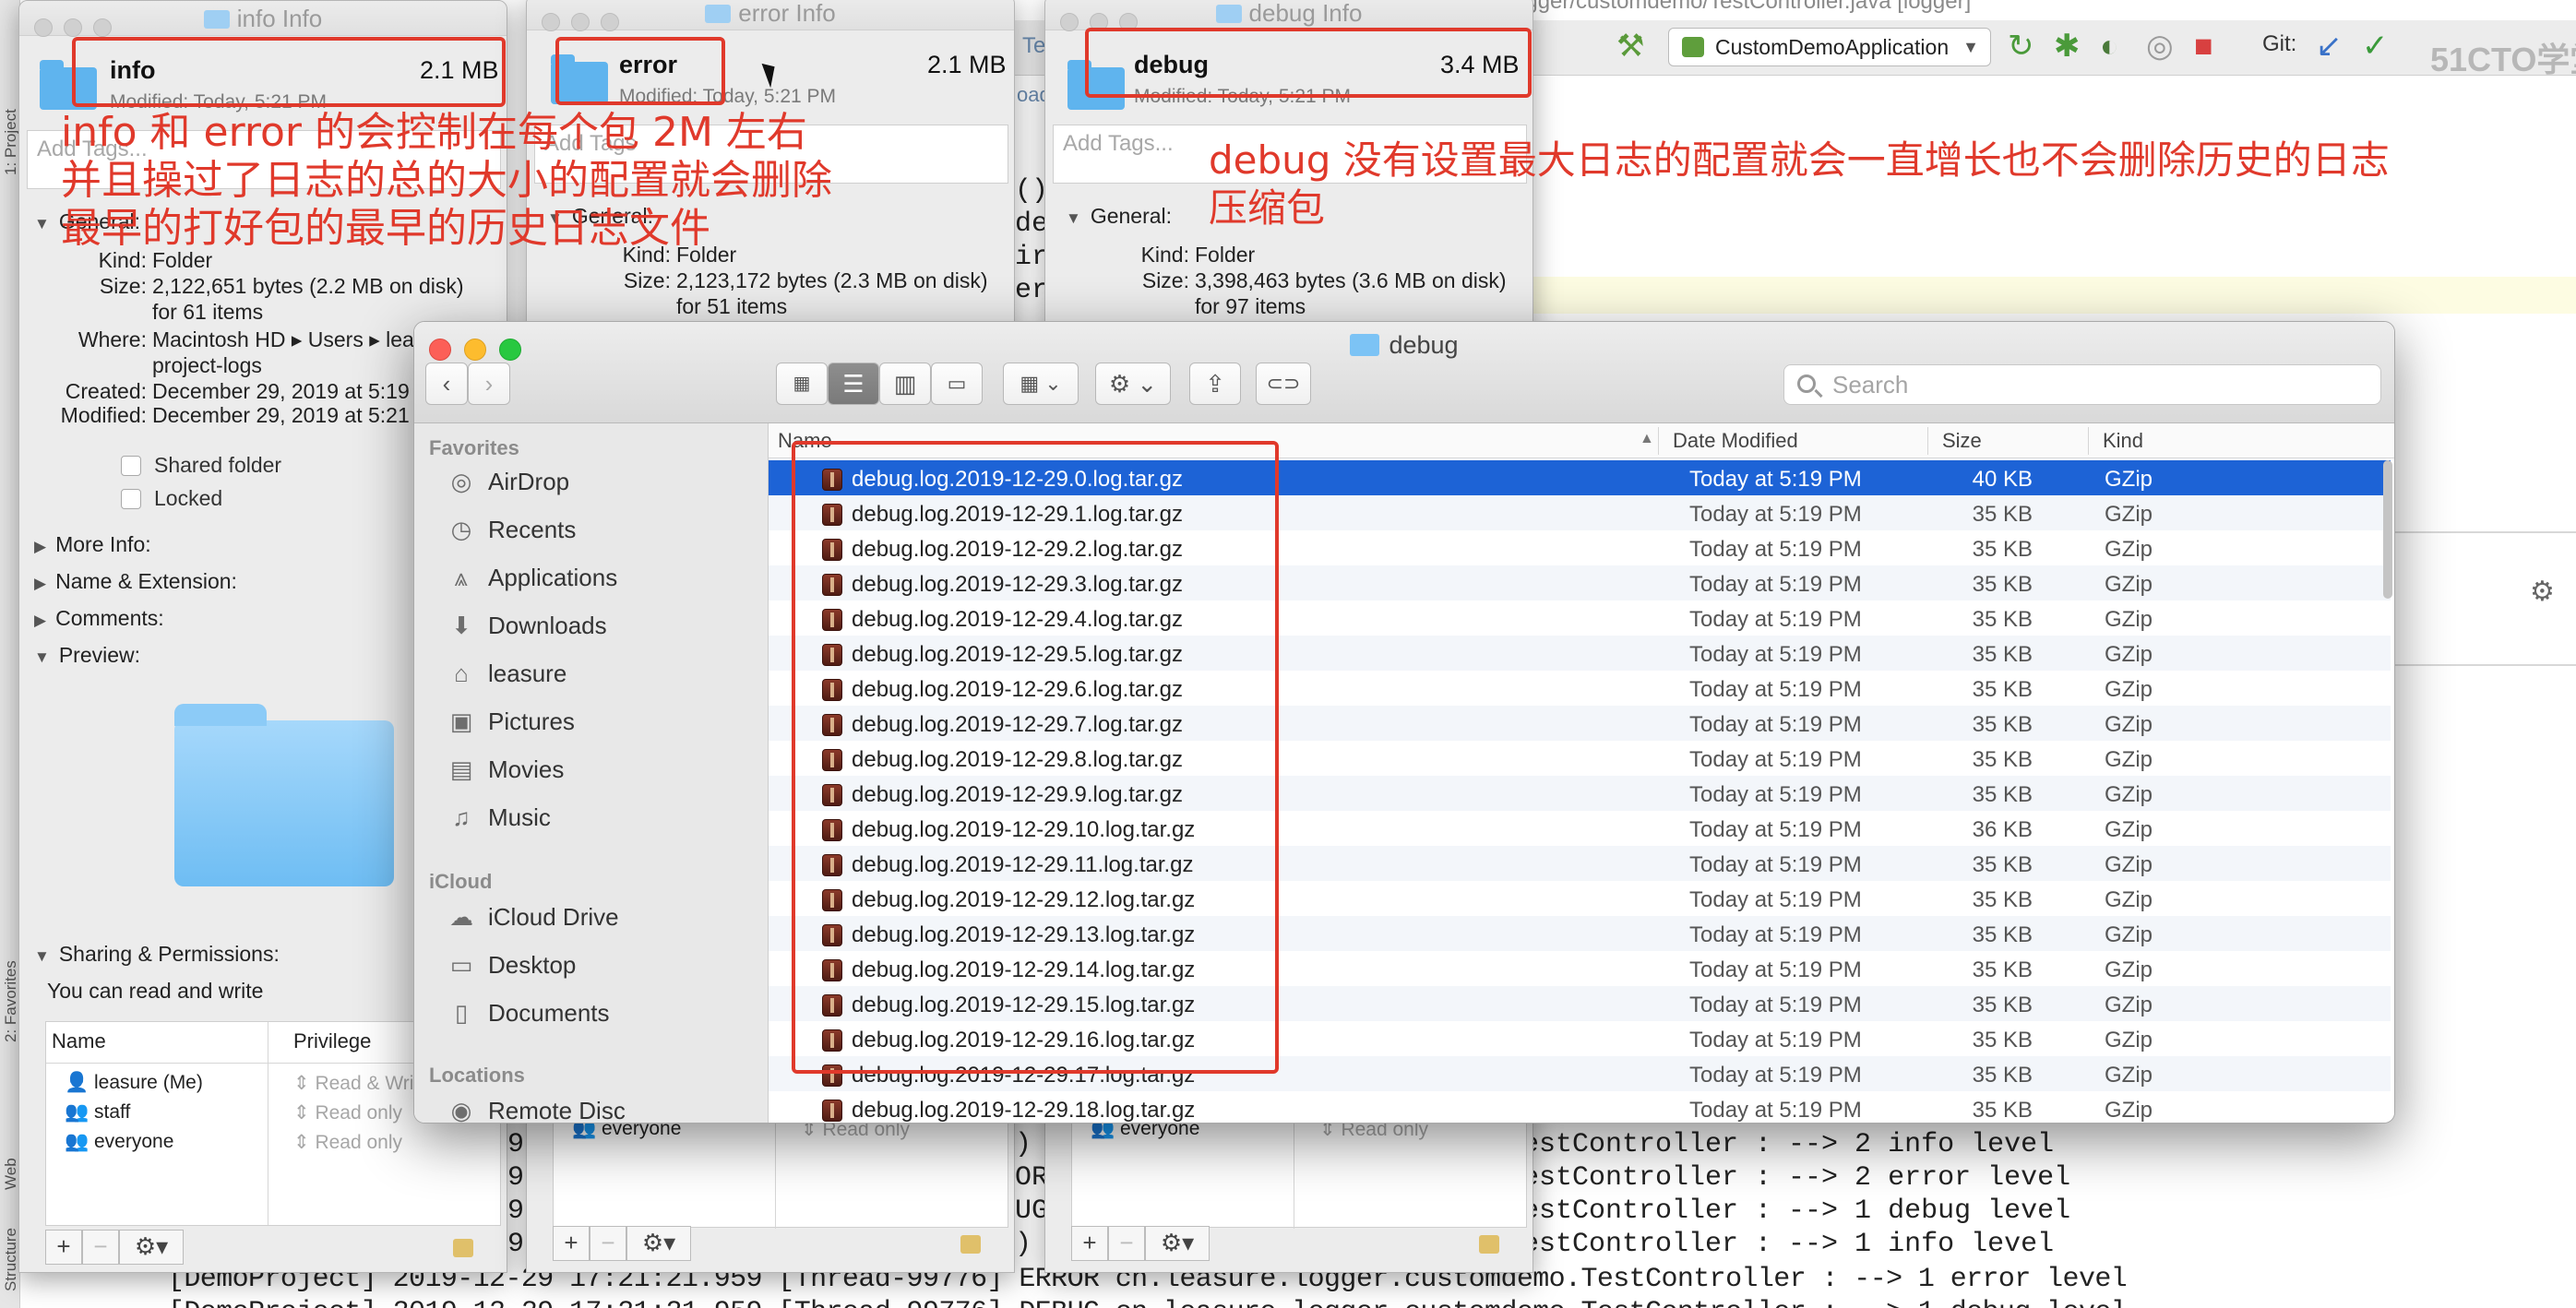 The image size is (2576, 1308). I want to click on build-hammer-icon: ⚒, so click(1630, 46).